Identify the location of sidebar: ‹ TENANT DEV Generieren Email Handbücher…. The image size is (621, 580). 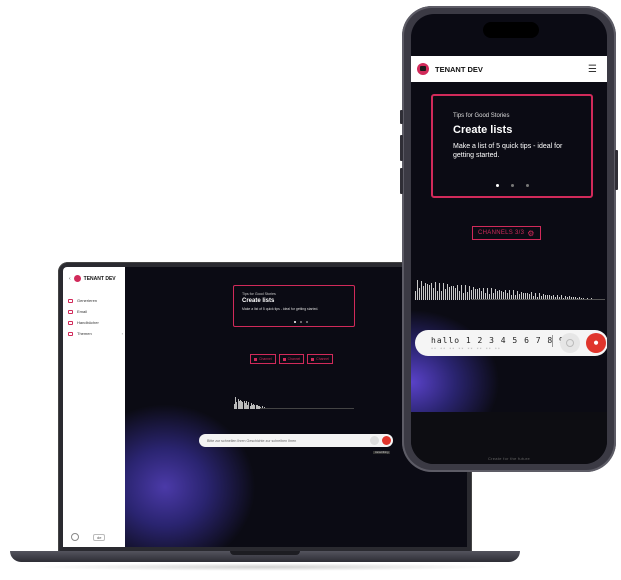
(94, 407).